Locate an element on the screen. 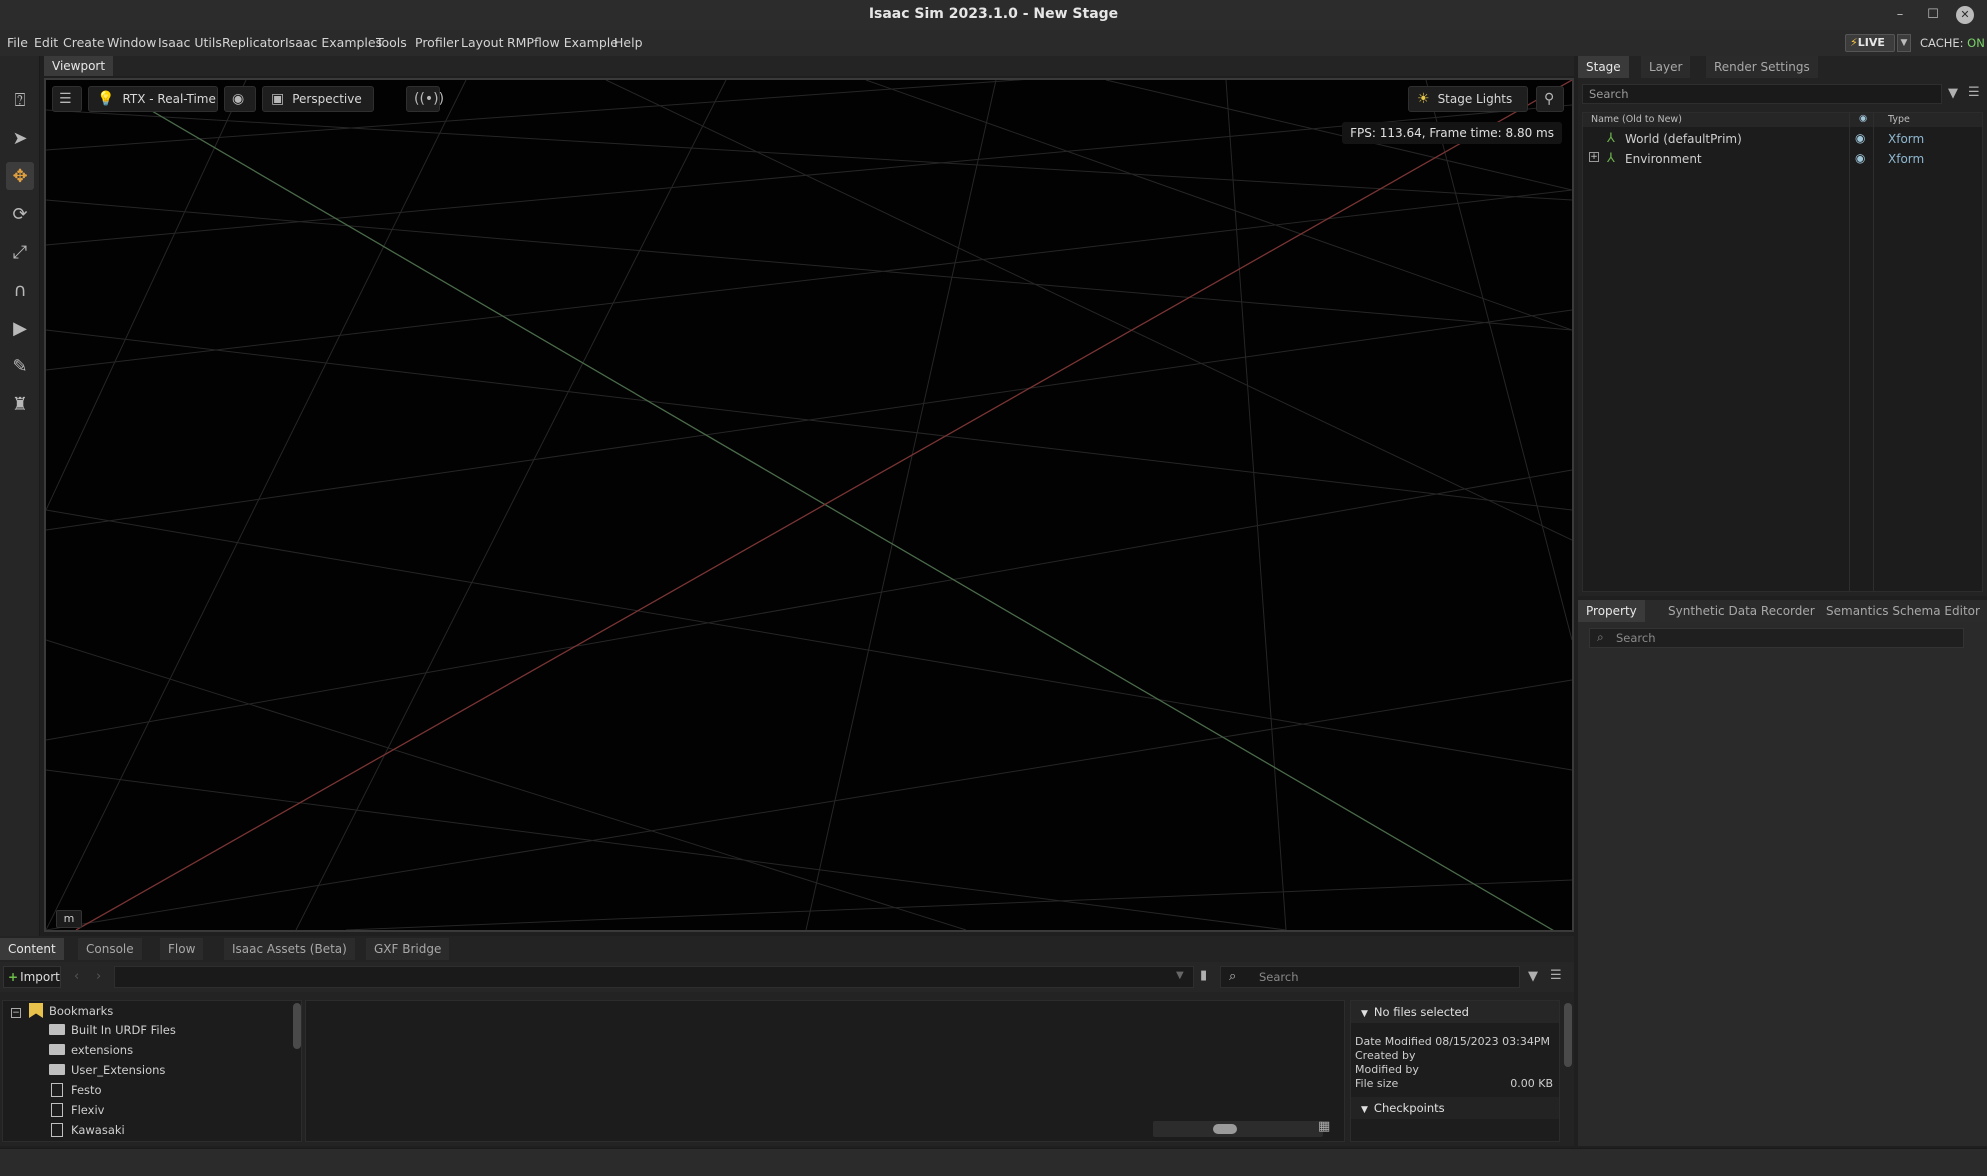  zoom-slider-thumb is located at coordinates (1225, 1129).